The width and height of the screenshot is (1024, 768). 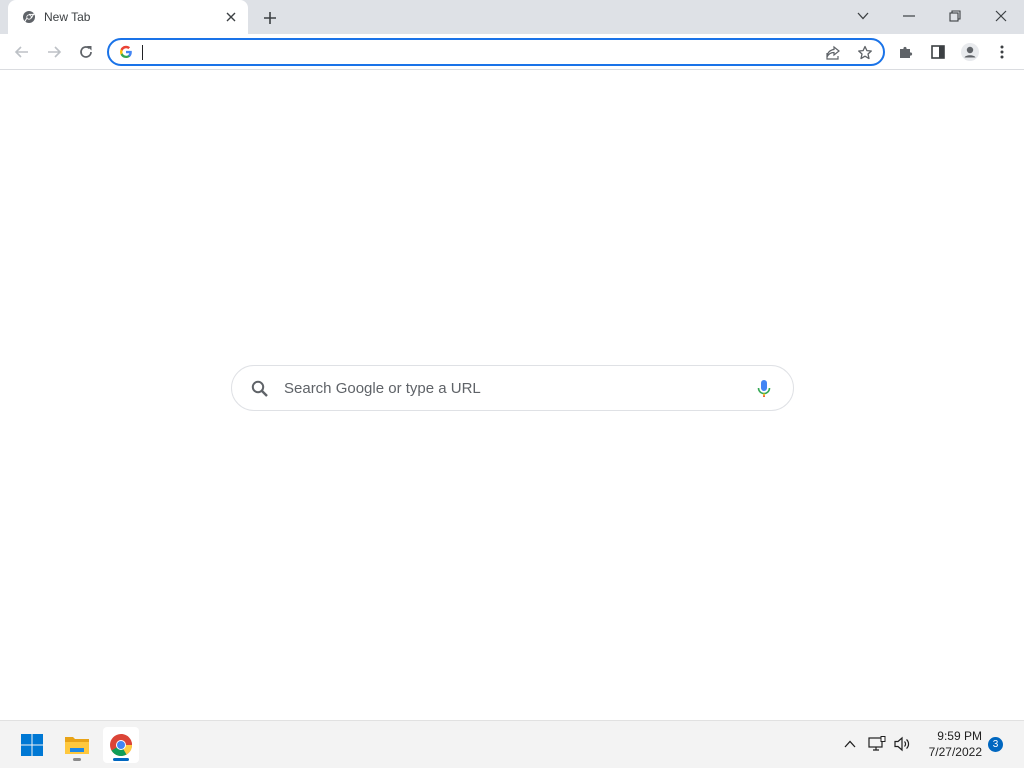 I want to click on minimize-icon, so click(x=909, y=16).